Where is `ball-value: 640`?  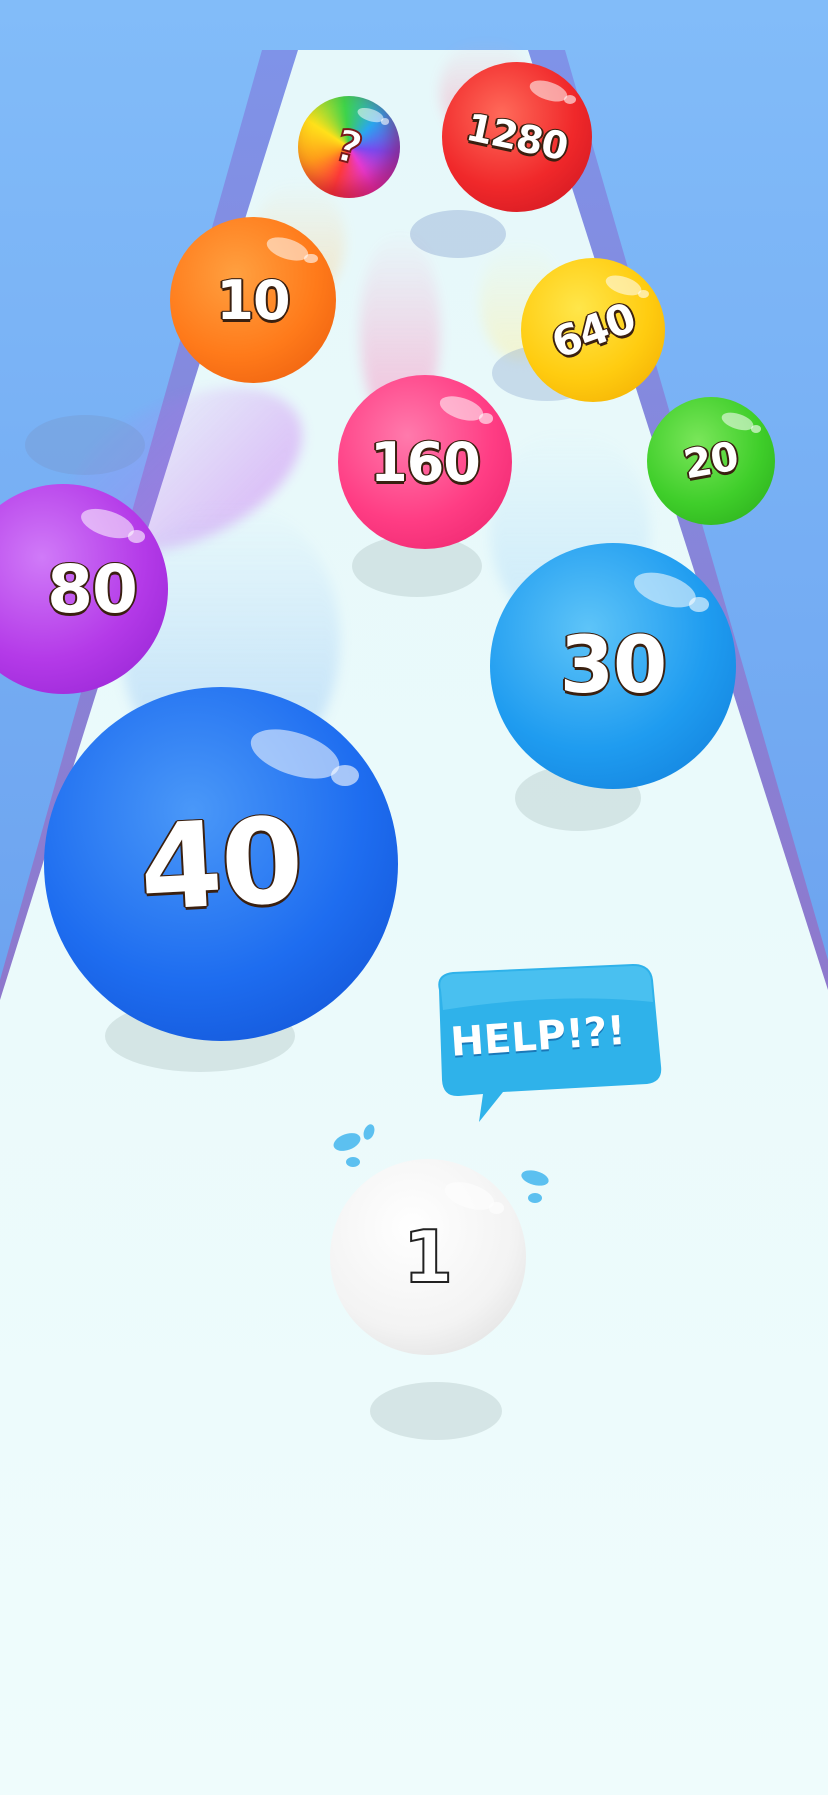
ball-value: 640 is located at coordinates (593, 329).